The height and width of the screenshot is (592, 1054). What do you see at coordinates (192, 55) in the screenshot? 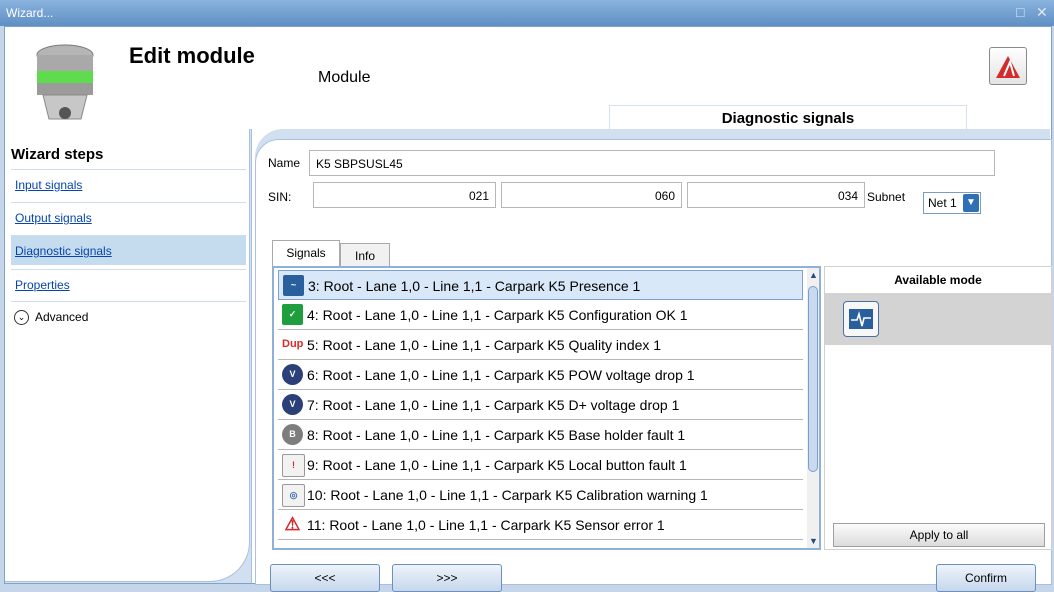
I see `page-title: Edit module` at bounding box center [192, 55].